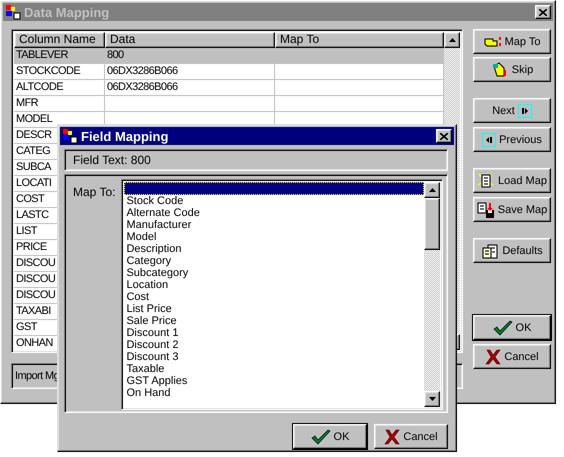  Describe the element at coordinates (229, 104) in the screenshot. I see `table-row: MFR` at that location.